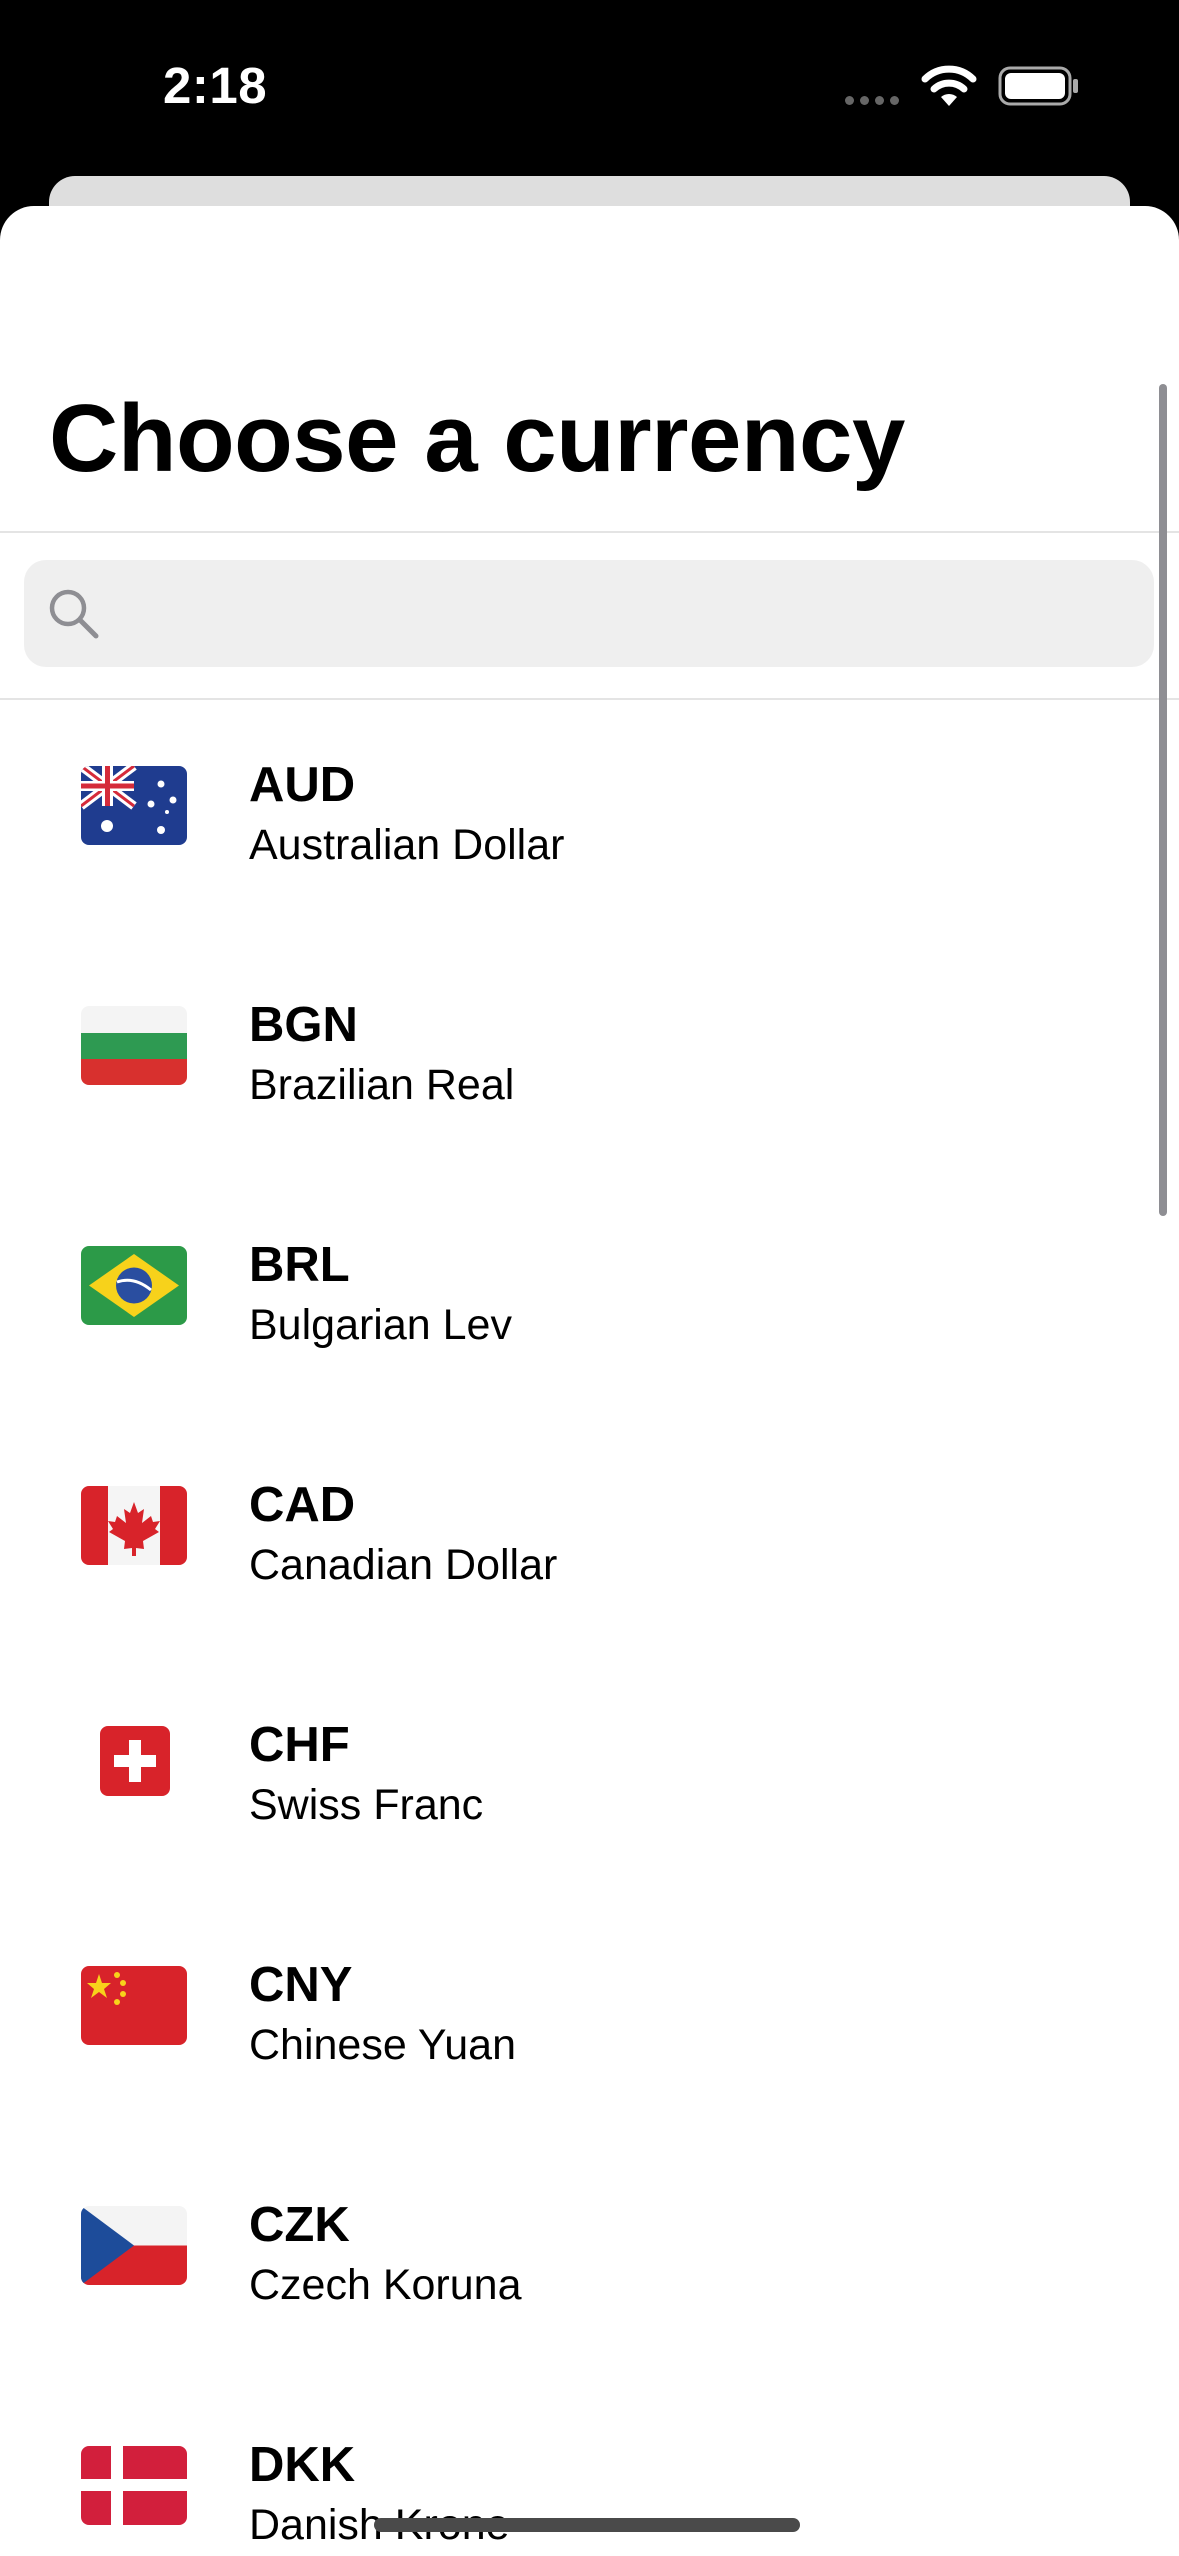  What do you see at coordinates (382, 1085) in the screenshot?
I see `currency-name: Brazilian Real` at bounding box center [382, 1085].